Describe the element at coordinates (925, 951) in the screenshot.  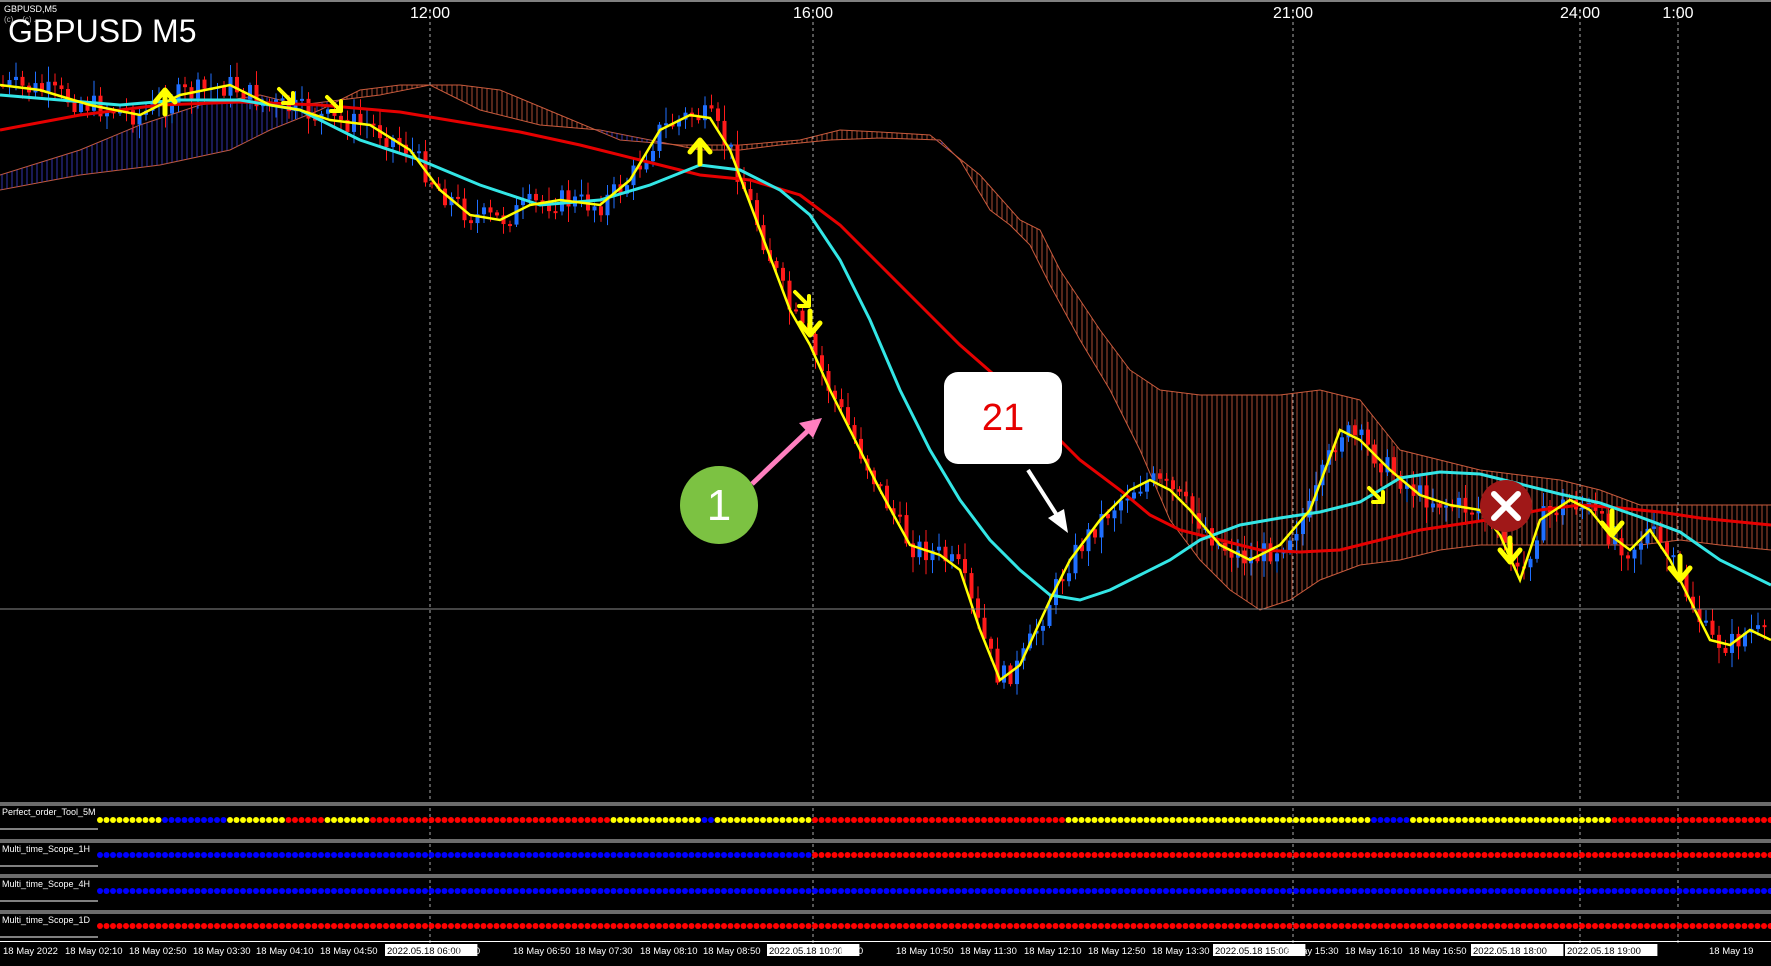
I see `bottom-time-label: 18 May 10:50` at that location.